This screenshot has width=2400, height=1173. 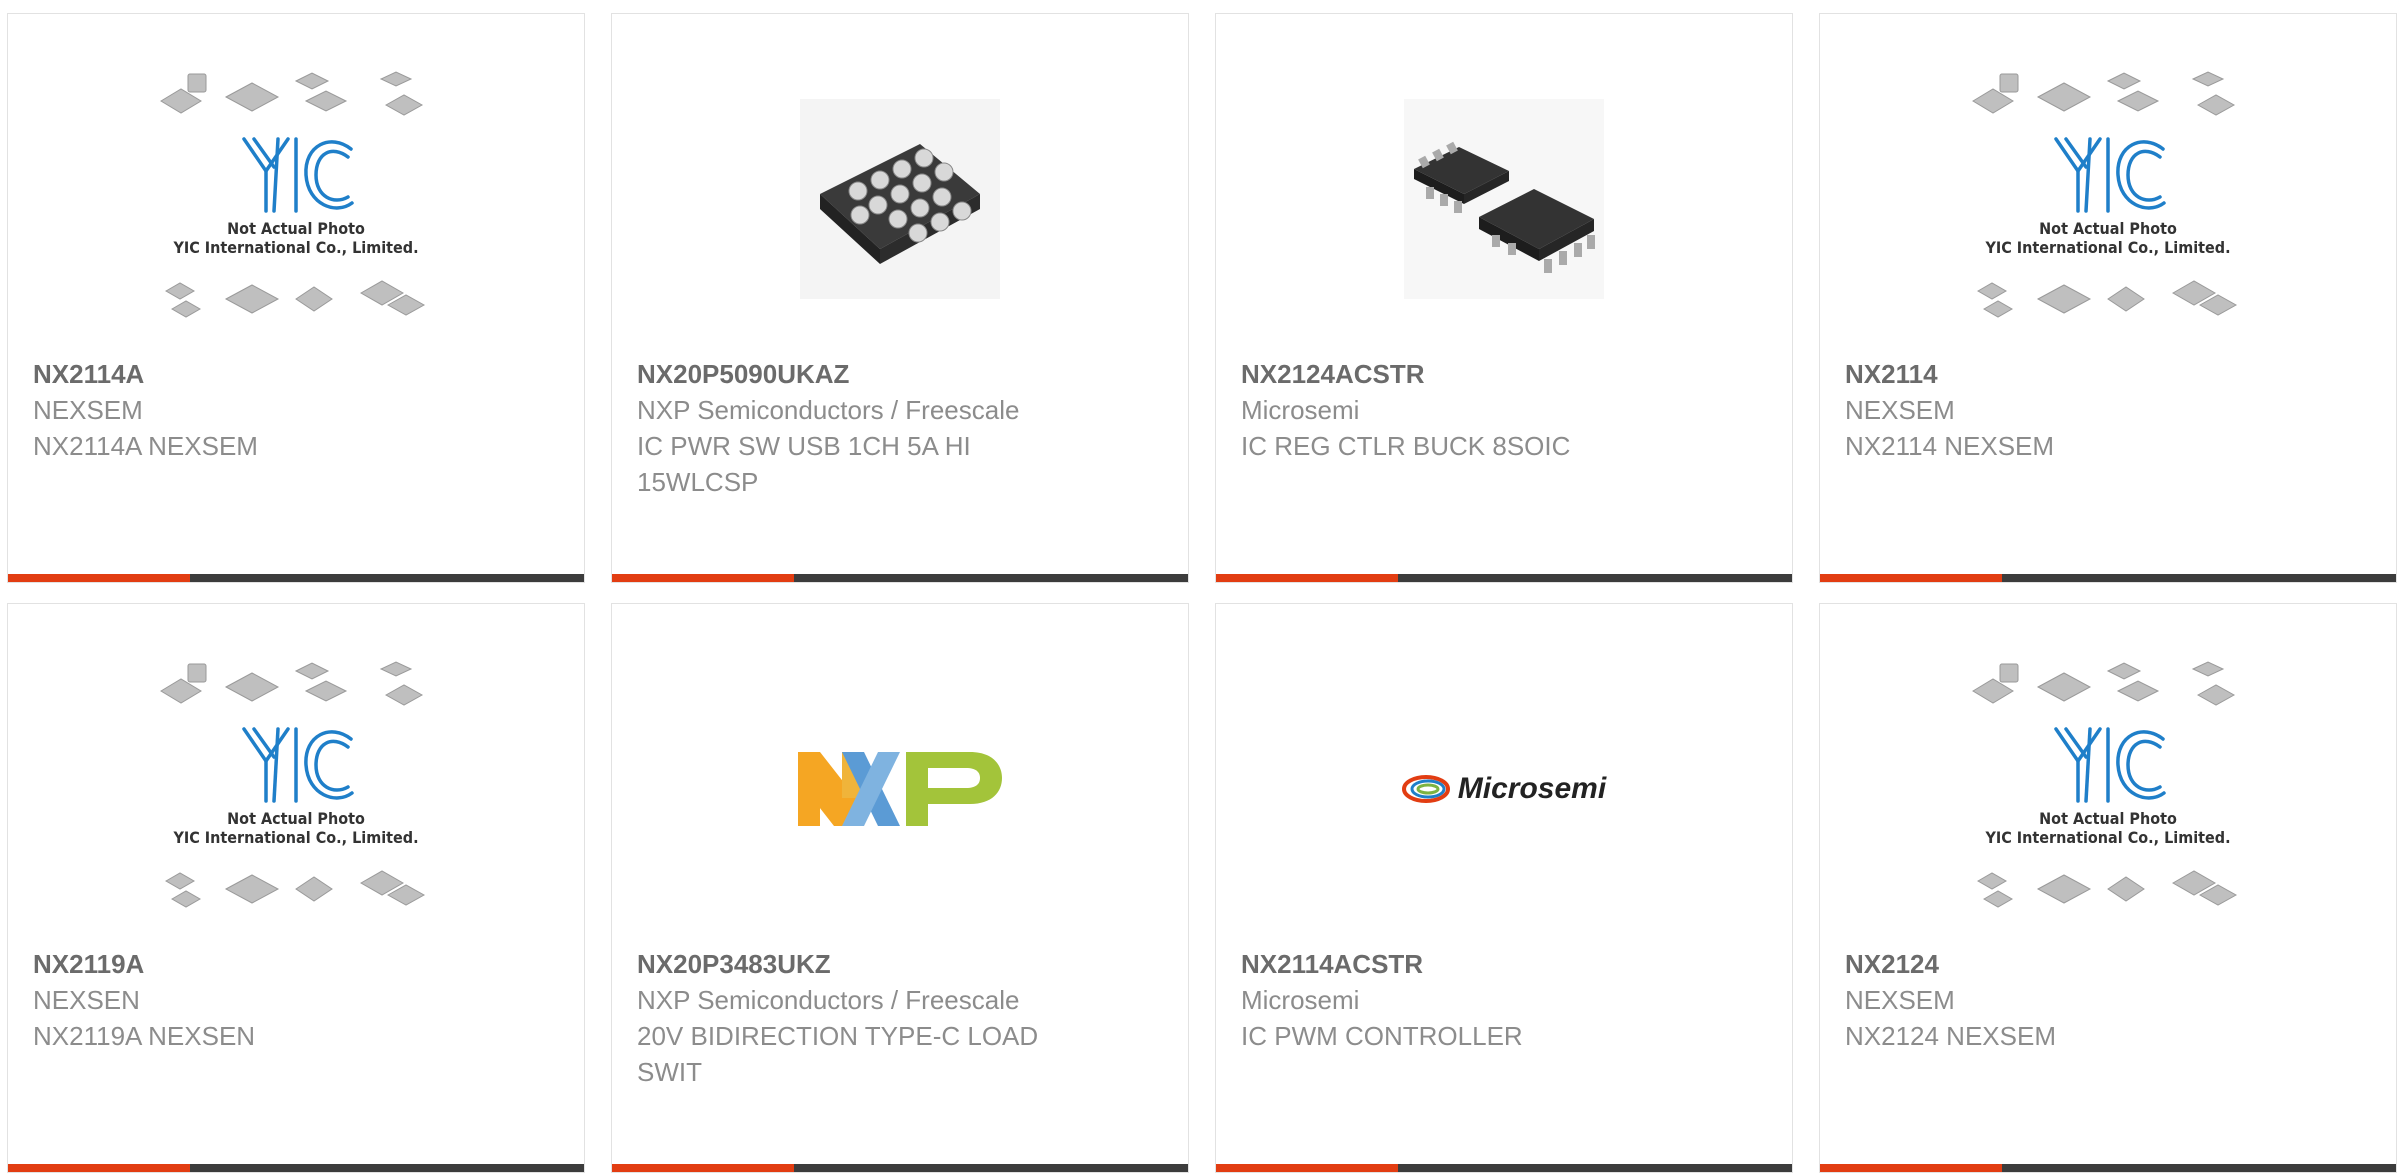 I want to click on description: IC PWR SW USB 1CH 5A HI 15WLCSP, so click(x=804, y=464).